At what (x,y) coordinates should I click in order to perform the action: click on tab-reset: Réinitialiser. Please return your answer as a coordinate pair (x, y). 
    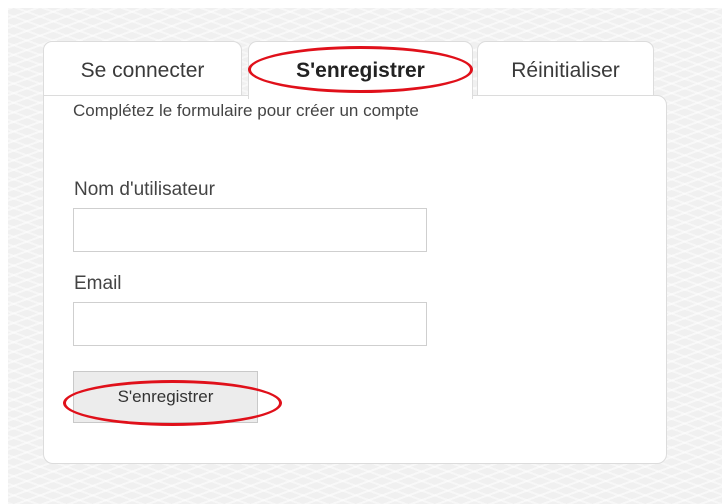
    Looking at the image, I should click on (565, 70).